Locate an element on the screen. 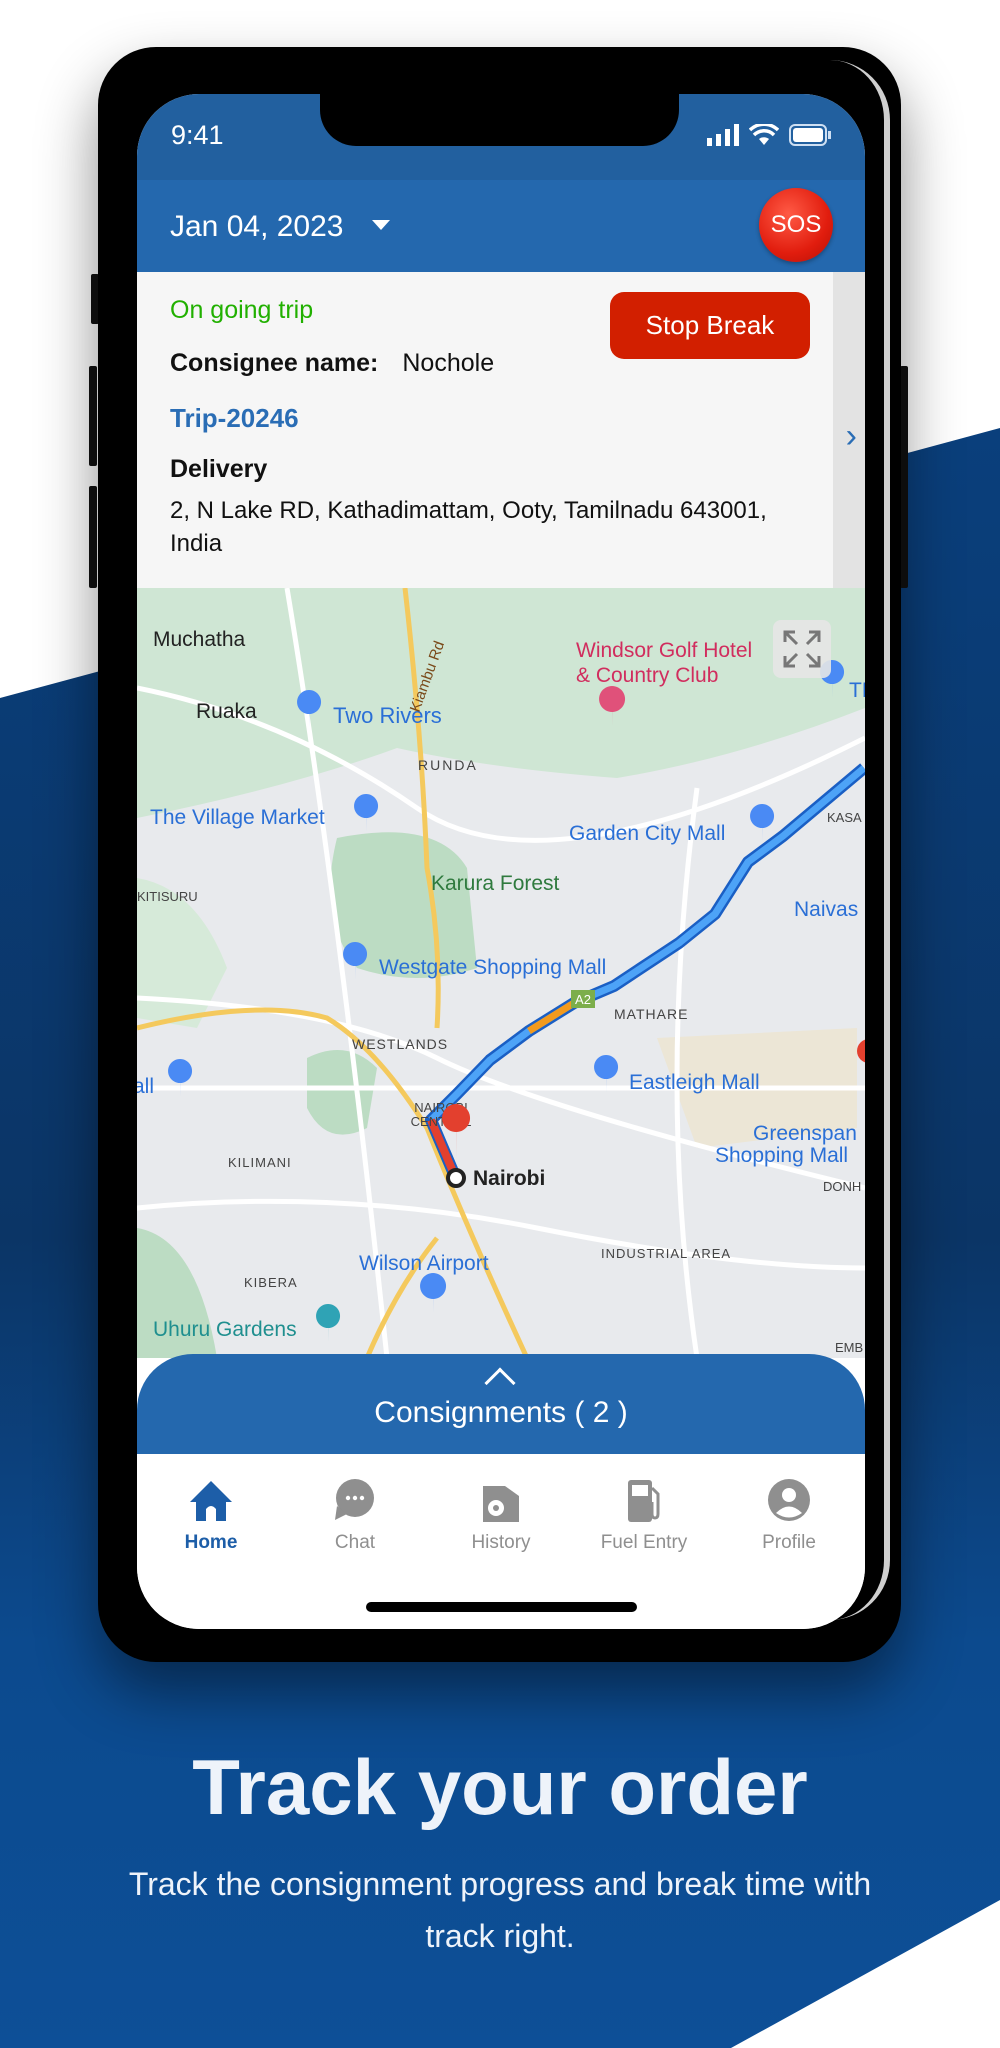  map-label: INDUSTRIAL AREA is located at coordinates (666, 1253).